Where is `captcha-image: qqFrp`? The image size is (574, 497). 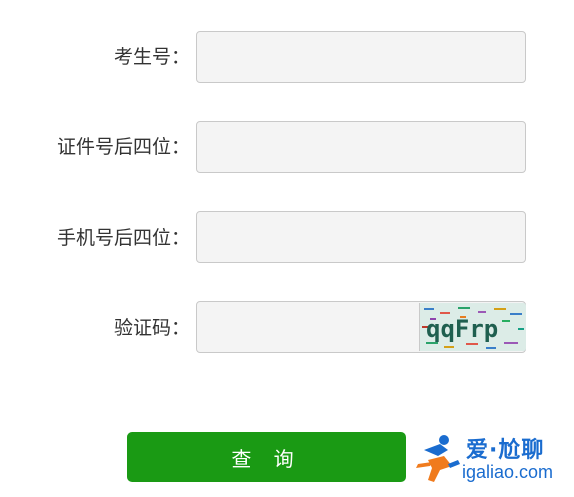 captcha-image: qqFrp is located at coordinates (472, 327).